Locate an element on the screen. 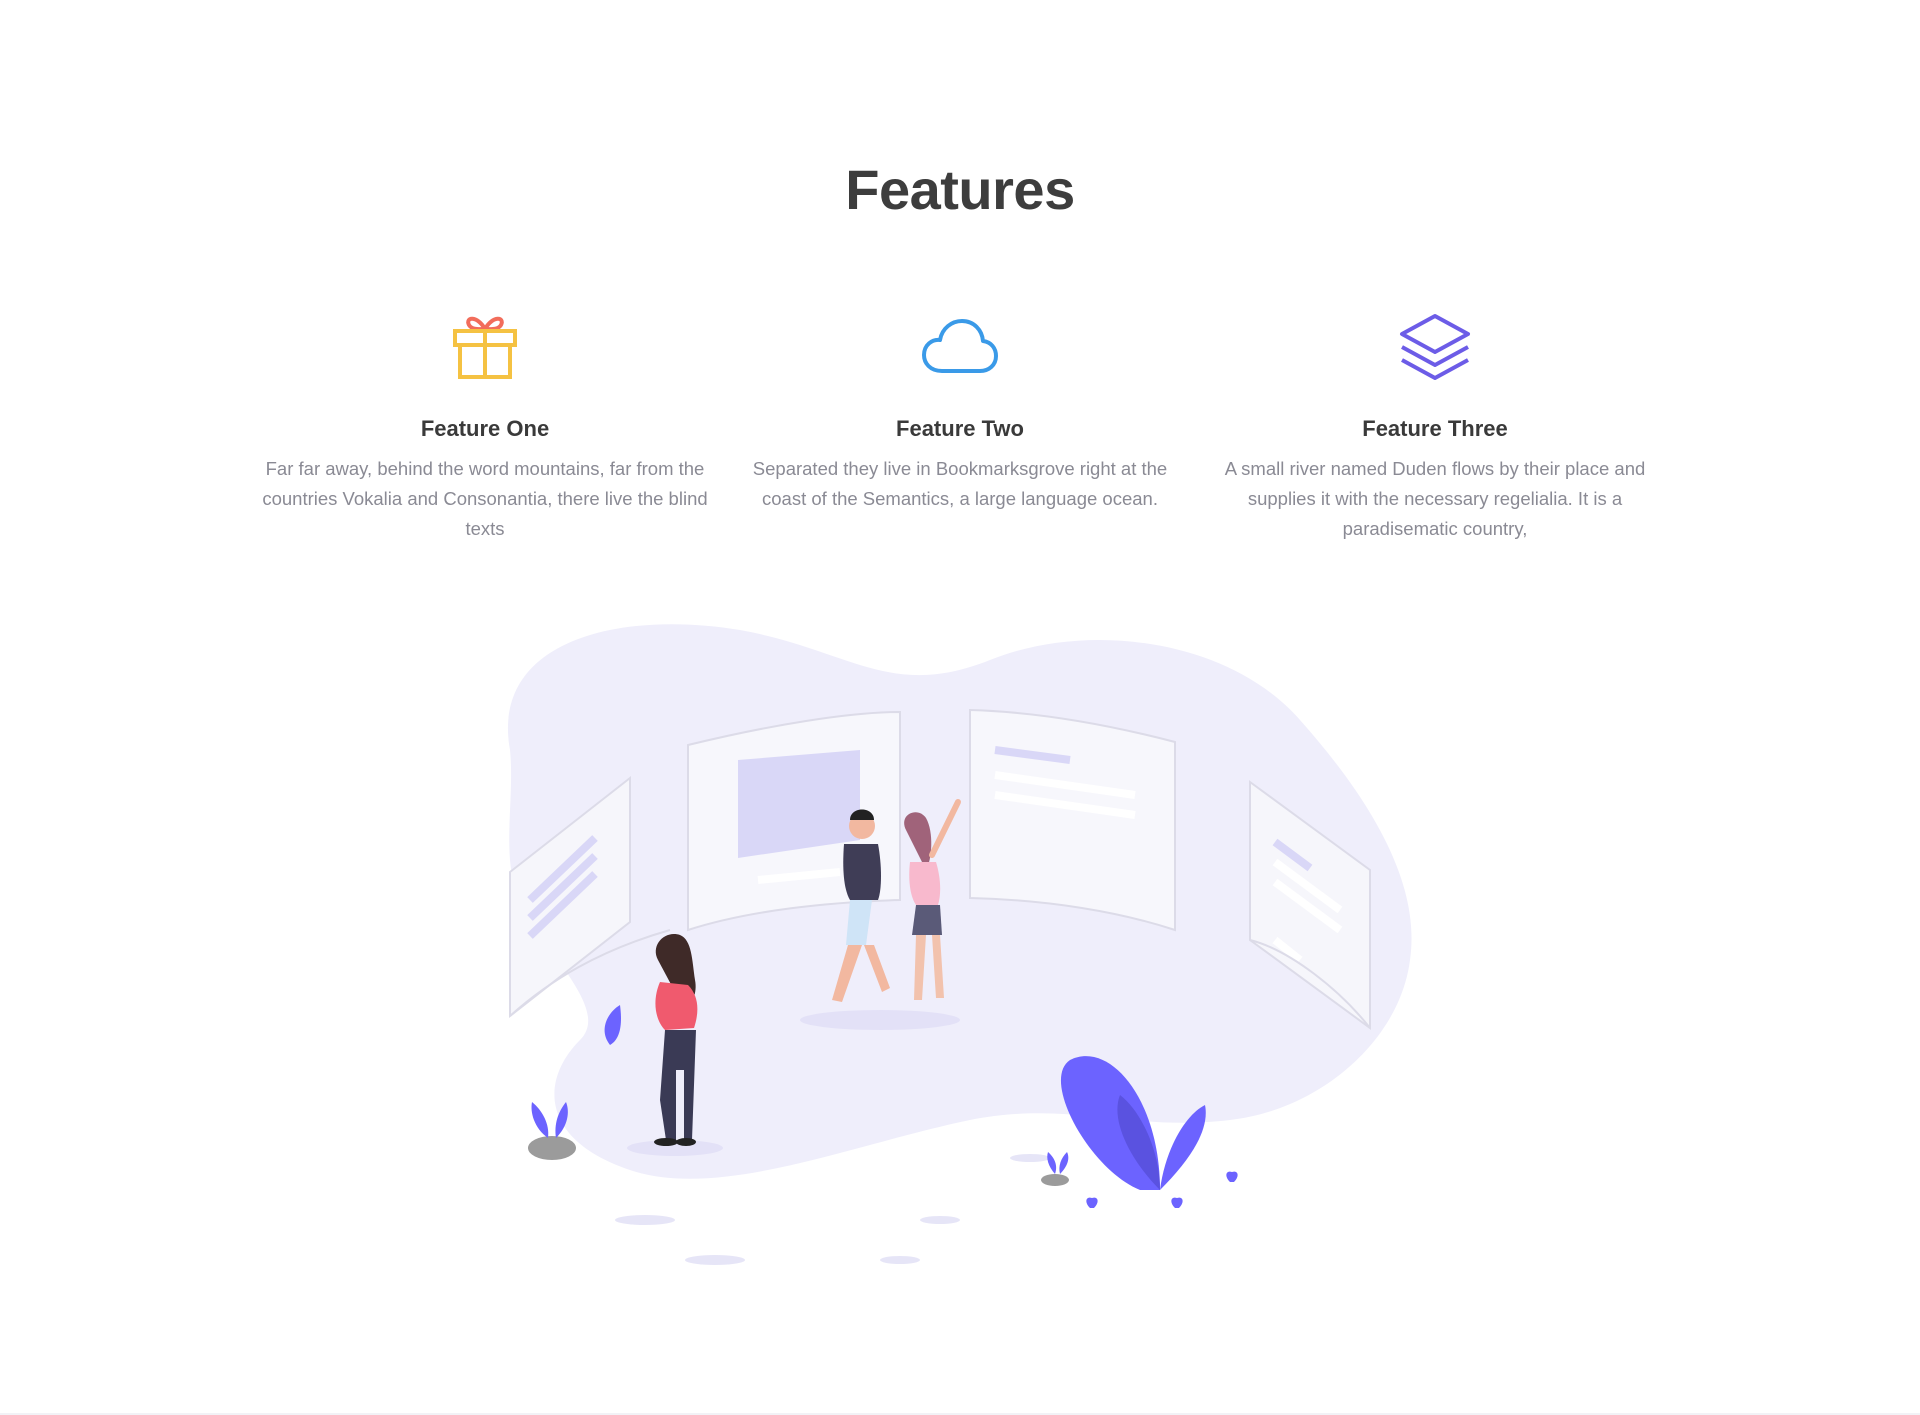  feature-title: Feature Two is located at coordinates (960, 428).